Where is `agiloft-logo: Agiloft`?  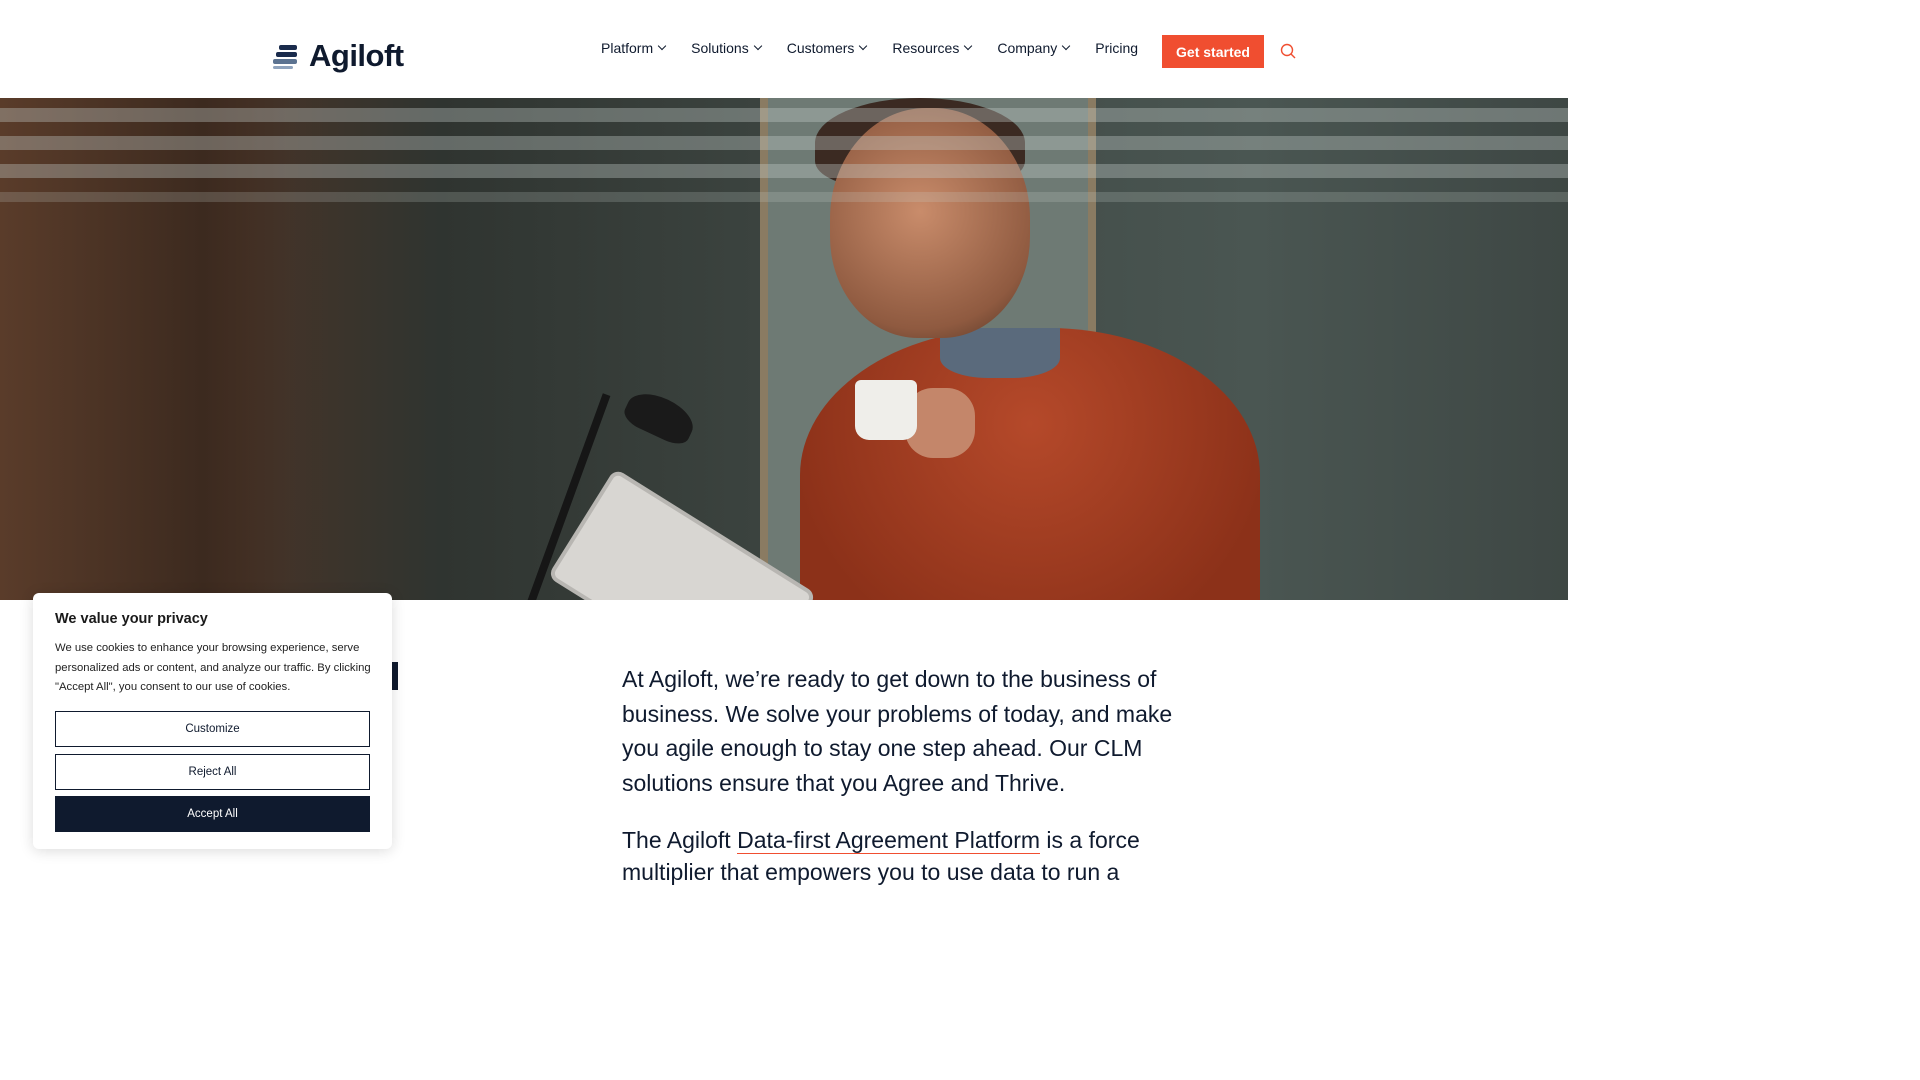 agiloft-logo: Agiloft is located at coordinates (338, 56).